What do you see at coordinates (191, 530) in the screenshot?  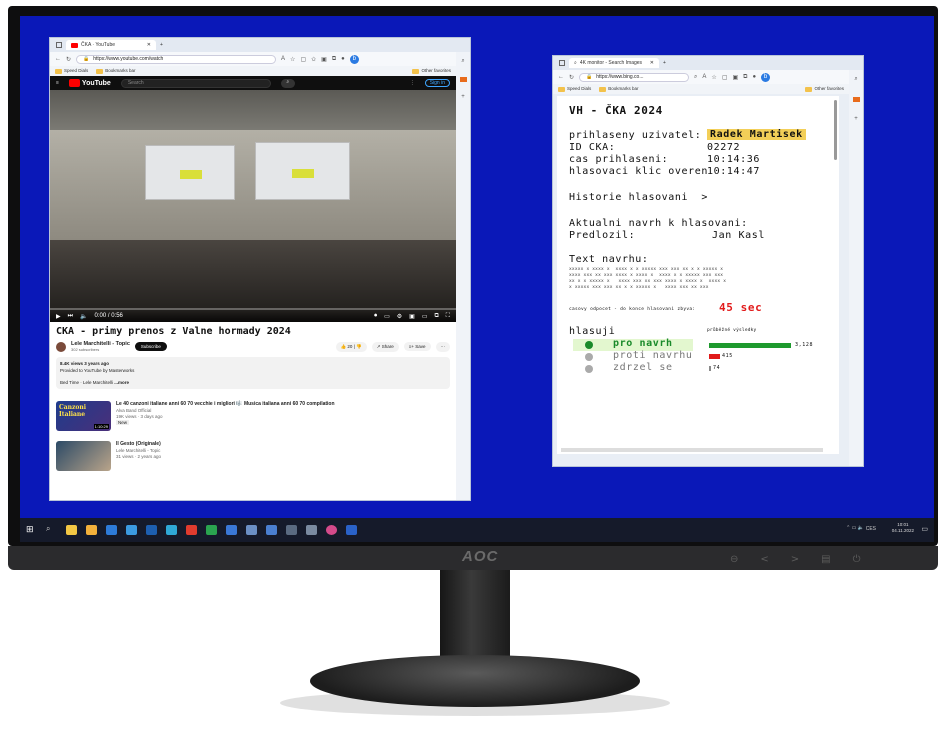 I see `pdf-icon` at bounding box center [191, 530].